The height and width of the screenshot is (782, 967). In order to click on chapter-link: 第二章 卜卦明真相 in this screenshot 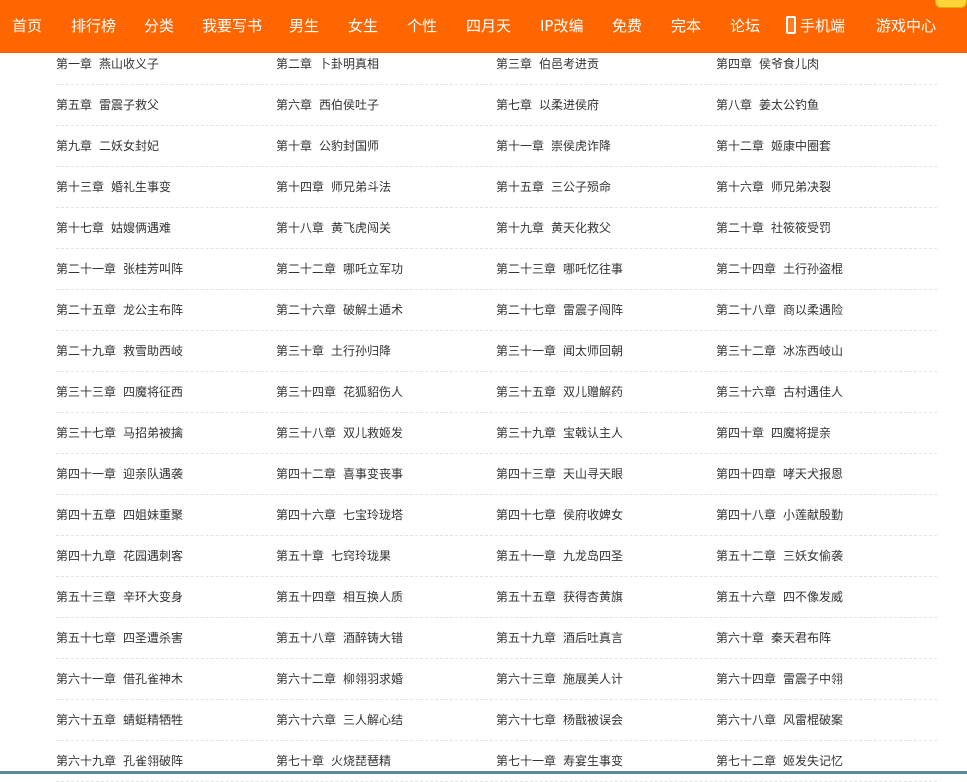, I will do `click(327, 64)`.